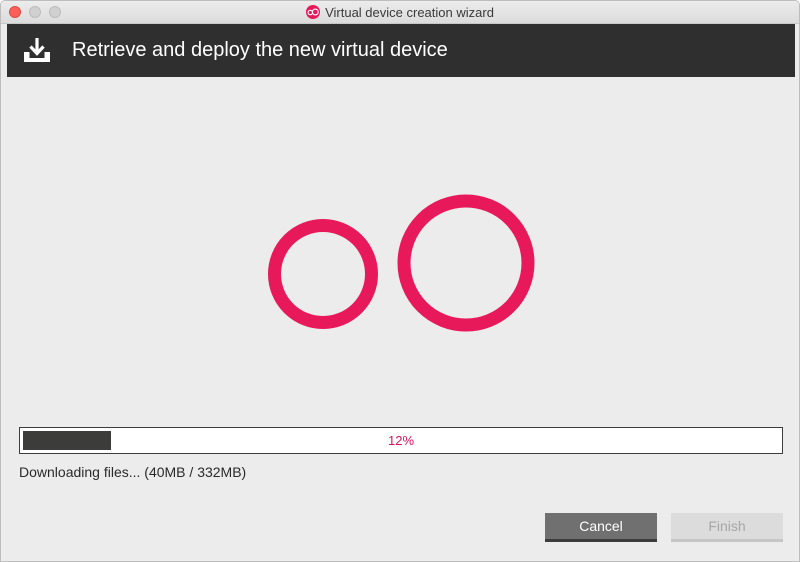  What do you see at coordinates (601, 527) in the screenshot?
I see `cancel-button: Cancel` at bounding box center [601, 527].